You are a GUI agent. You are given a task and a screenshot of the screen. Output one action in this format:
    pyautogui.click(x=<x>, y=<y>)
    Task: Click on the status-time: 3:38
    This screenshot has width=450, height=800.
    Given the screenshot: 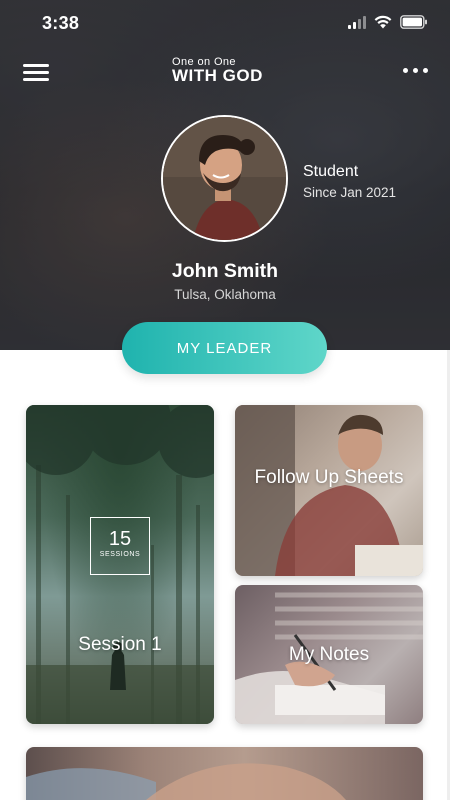 What is the action you would take?
    pyautogui.click(x=61, y=23)
    